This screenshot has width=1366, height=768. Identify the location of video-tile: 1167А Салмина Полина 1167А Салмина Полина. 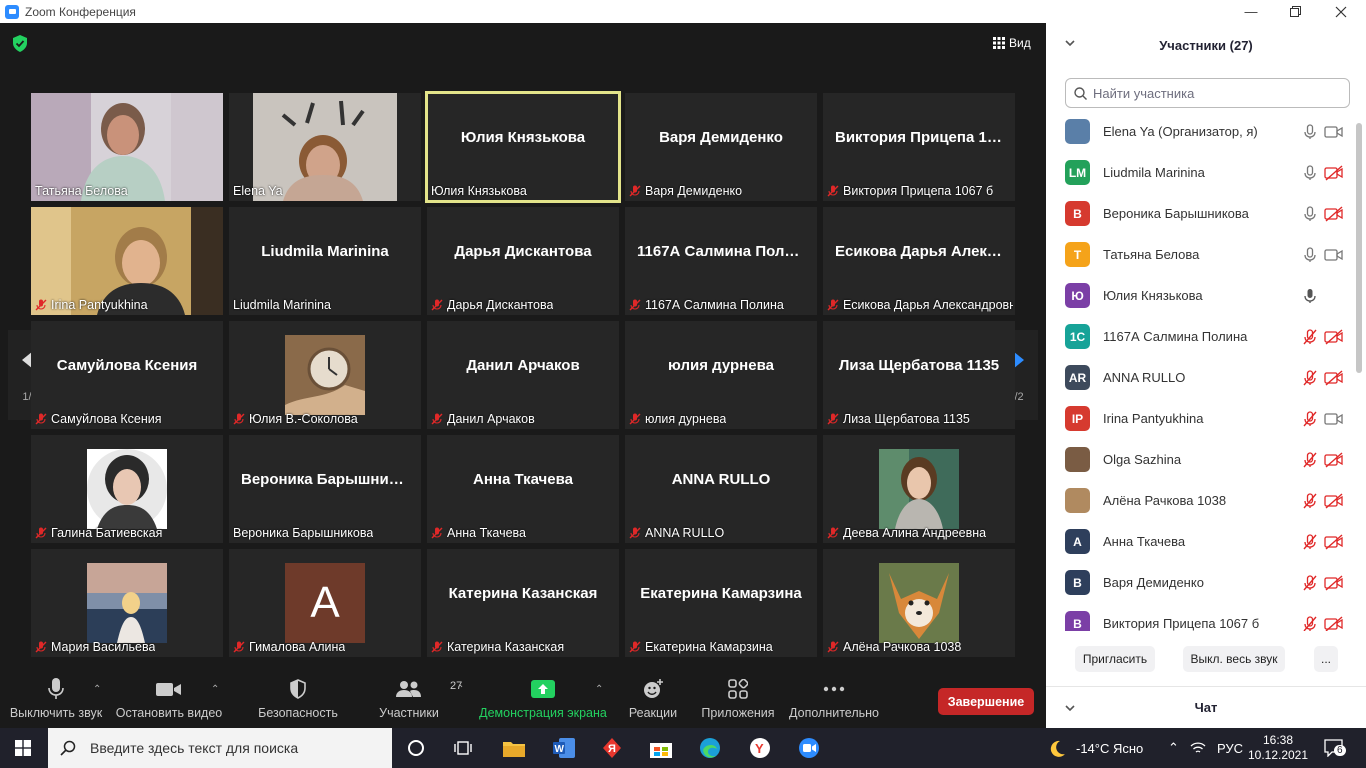
(721, 261).